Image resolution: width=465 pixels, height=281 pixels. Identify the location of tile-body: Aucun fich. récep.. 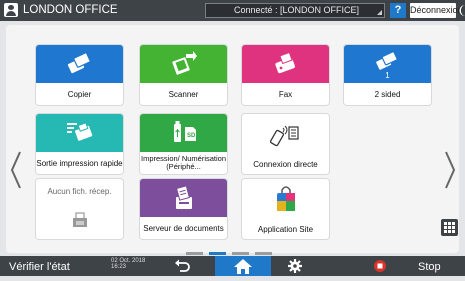
(79, 209).